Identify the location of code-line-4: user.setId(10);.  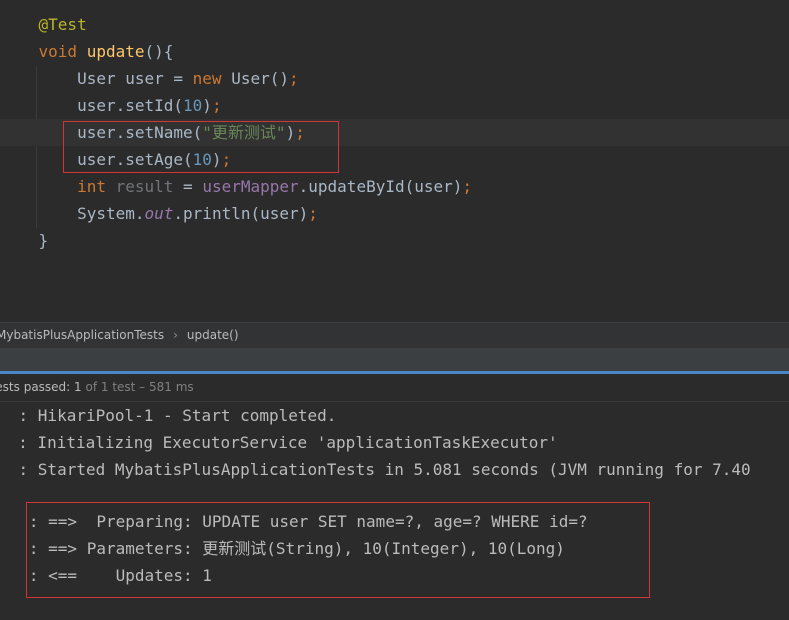
(394, 105).